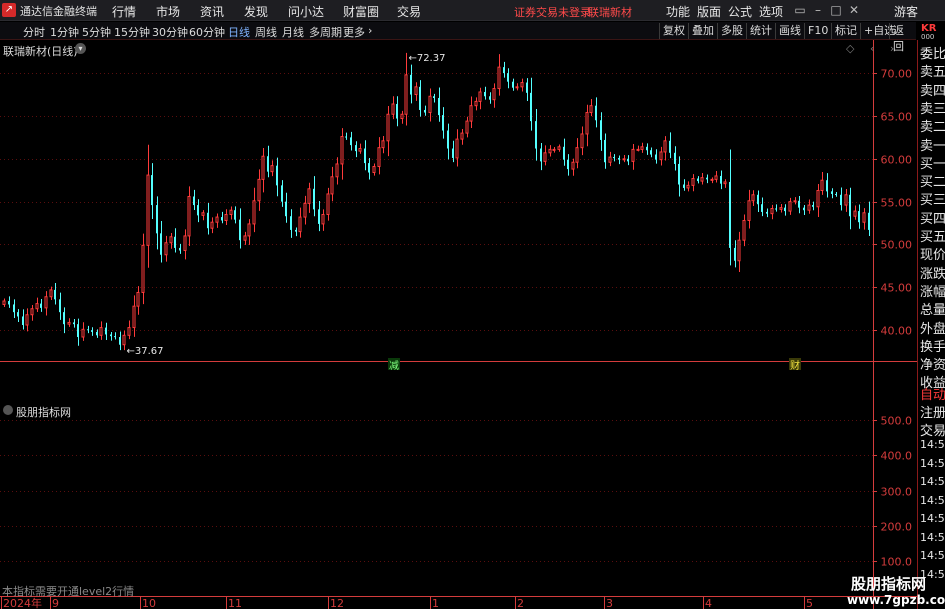 This screenshot has width=945, height=609. I want to click on indicator-chevron-icon, so click(8, 410).